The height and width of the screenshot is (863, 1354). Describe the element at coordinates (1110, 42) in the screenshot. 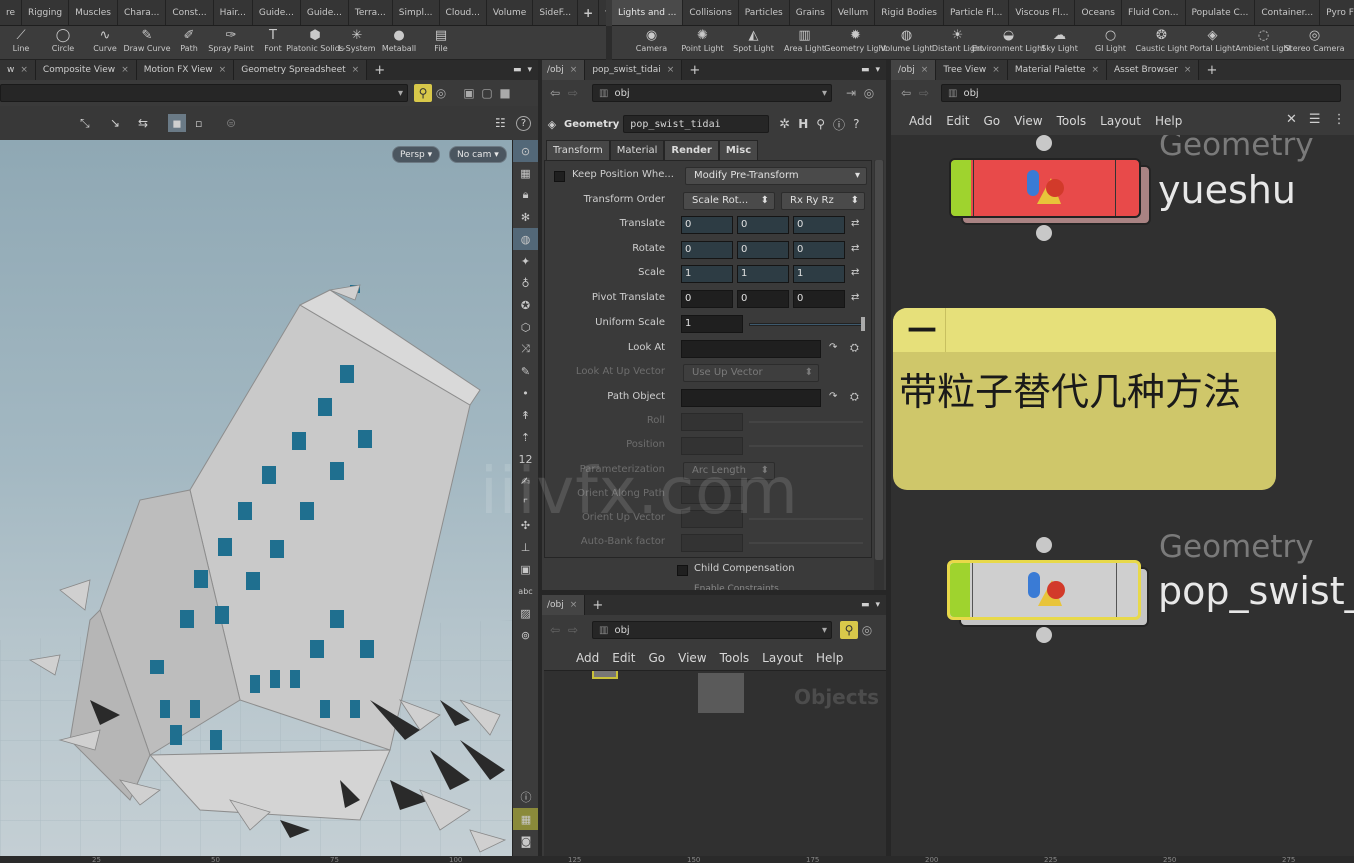

I see `gi-light-tool: ○ GI Light` at that location.